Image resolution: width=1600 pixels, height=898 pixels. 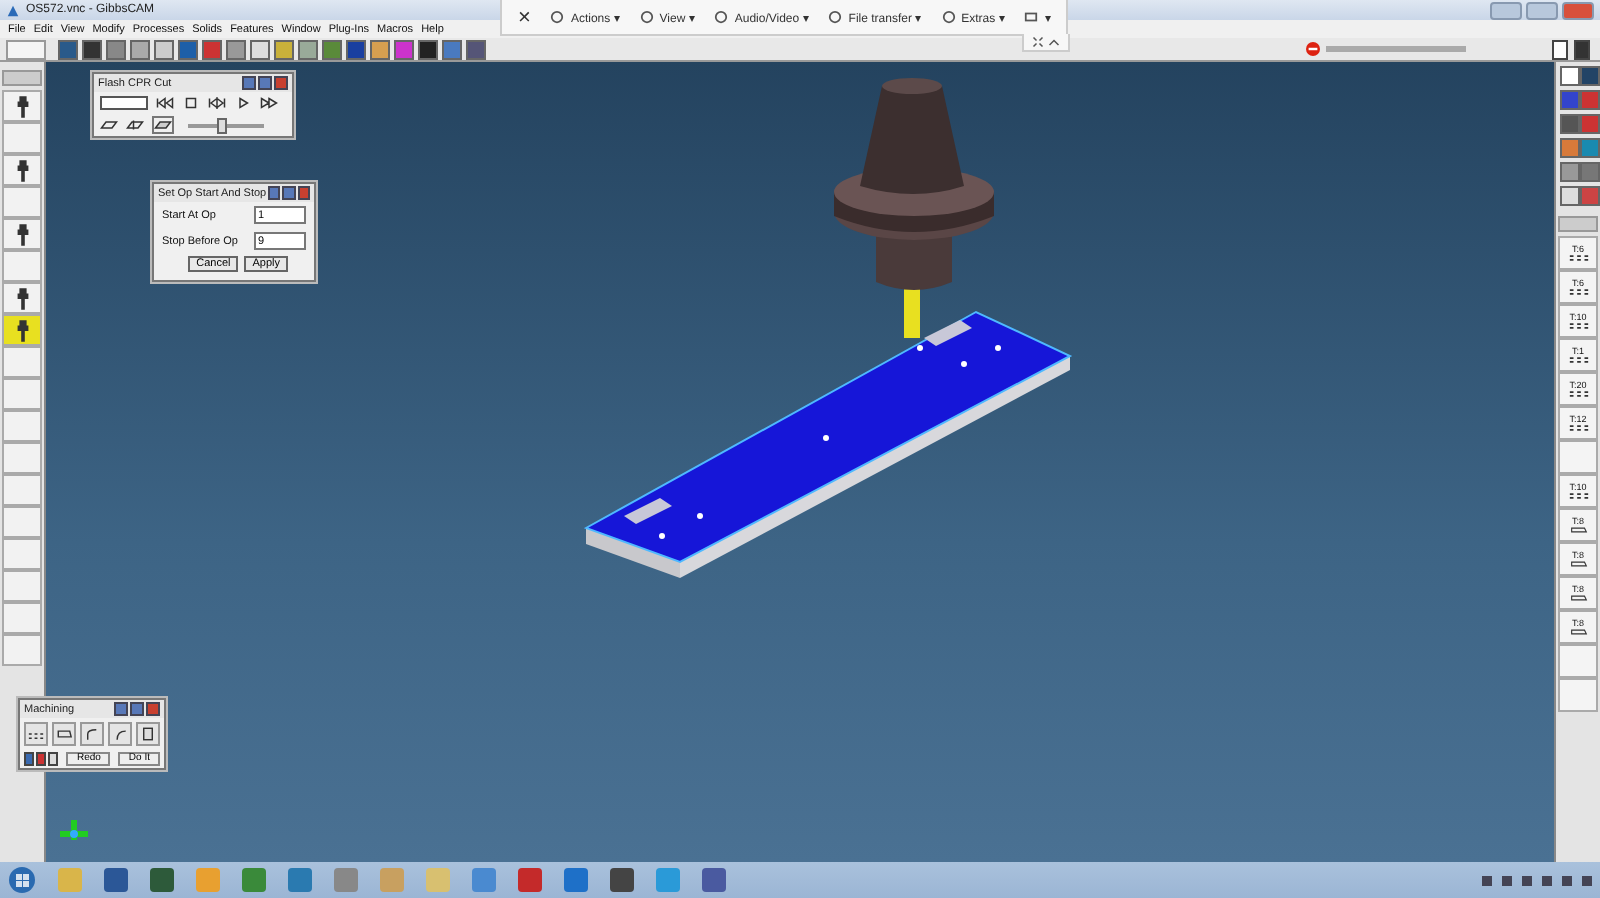 I want to click on taskbar-app-icon, so click(x=622, y=880).